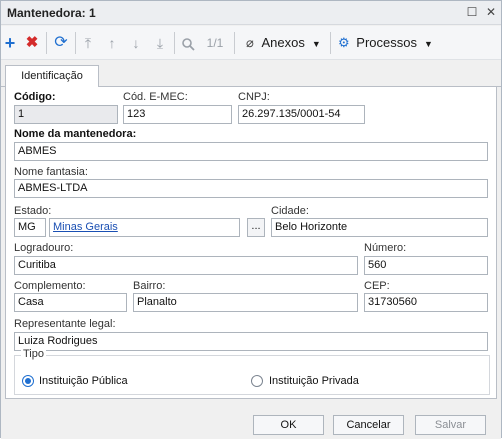 The image size is (502, 439). I want to click on fantasia-field: ABMES-LTDA, so click(251, 188).